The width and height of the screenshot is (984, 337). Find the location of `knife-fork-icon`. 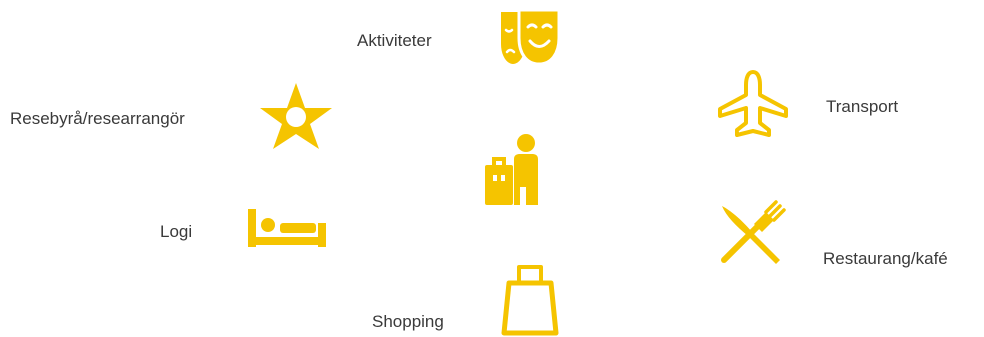

knife-fork-icon is located at coordinates (752, 233).